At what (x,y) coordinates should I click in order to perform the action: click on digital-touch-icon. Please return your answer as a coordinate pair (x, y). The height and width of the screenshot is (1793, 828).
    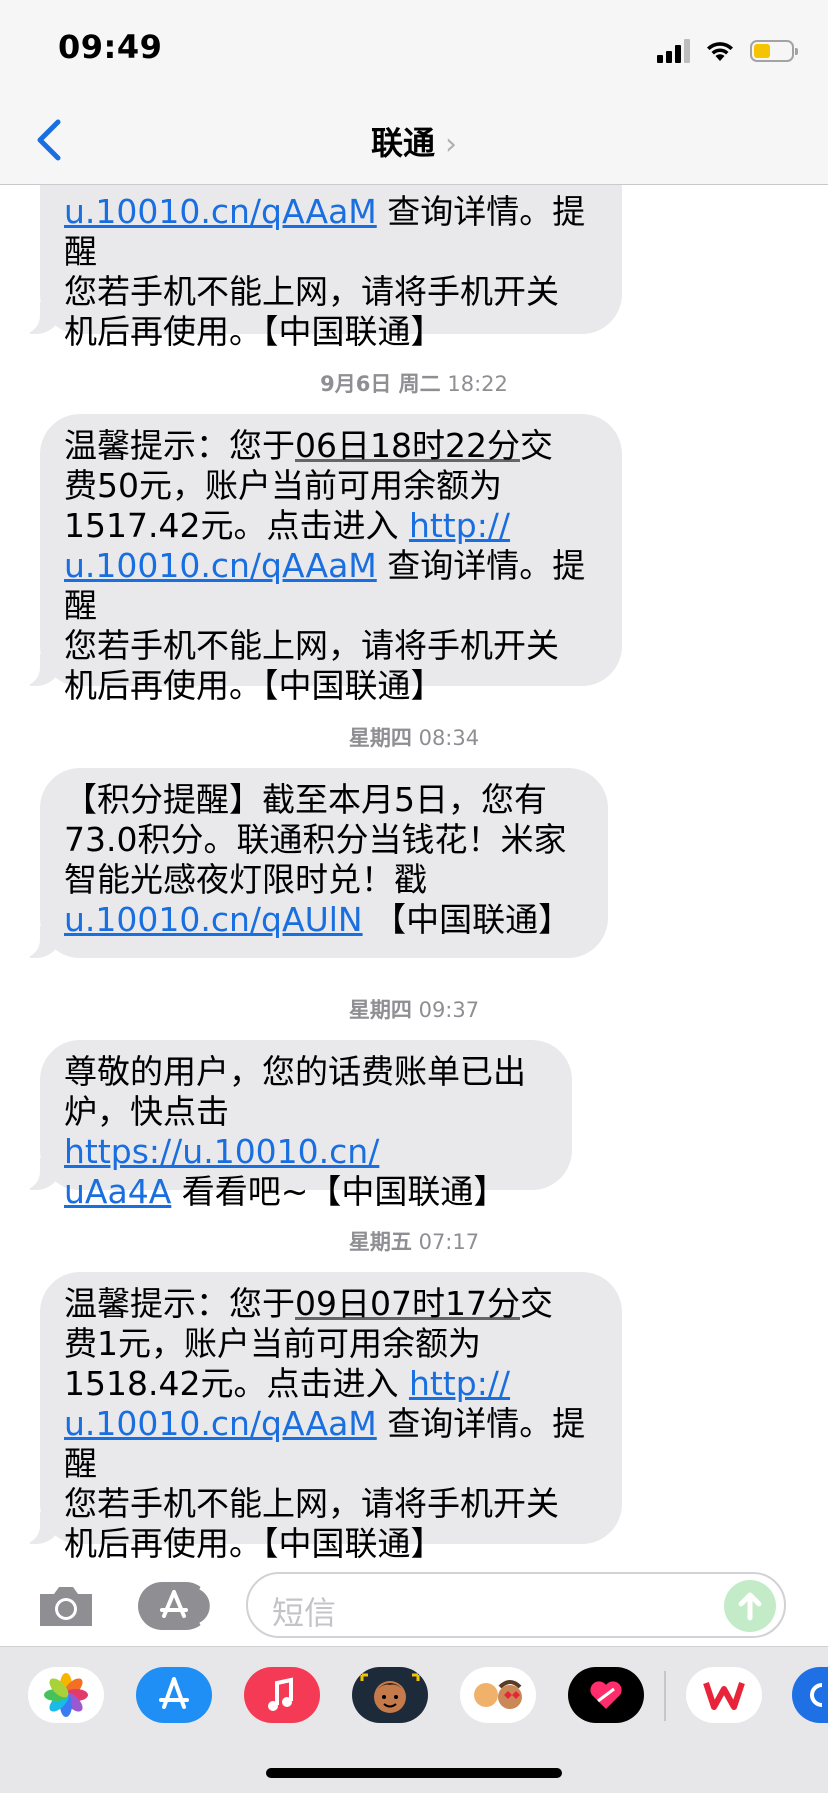
    Looking at the image, I should click on (606, 1695).